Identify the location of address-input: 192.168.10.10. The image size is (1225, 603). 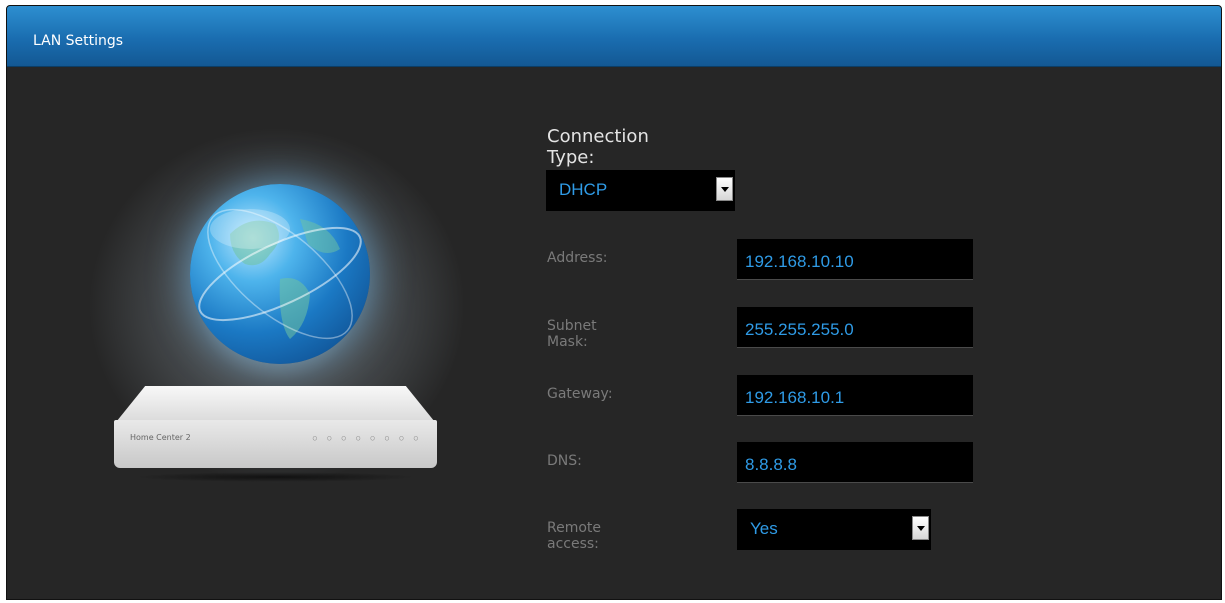
(855, 259).